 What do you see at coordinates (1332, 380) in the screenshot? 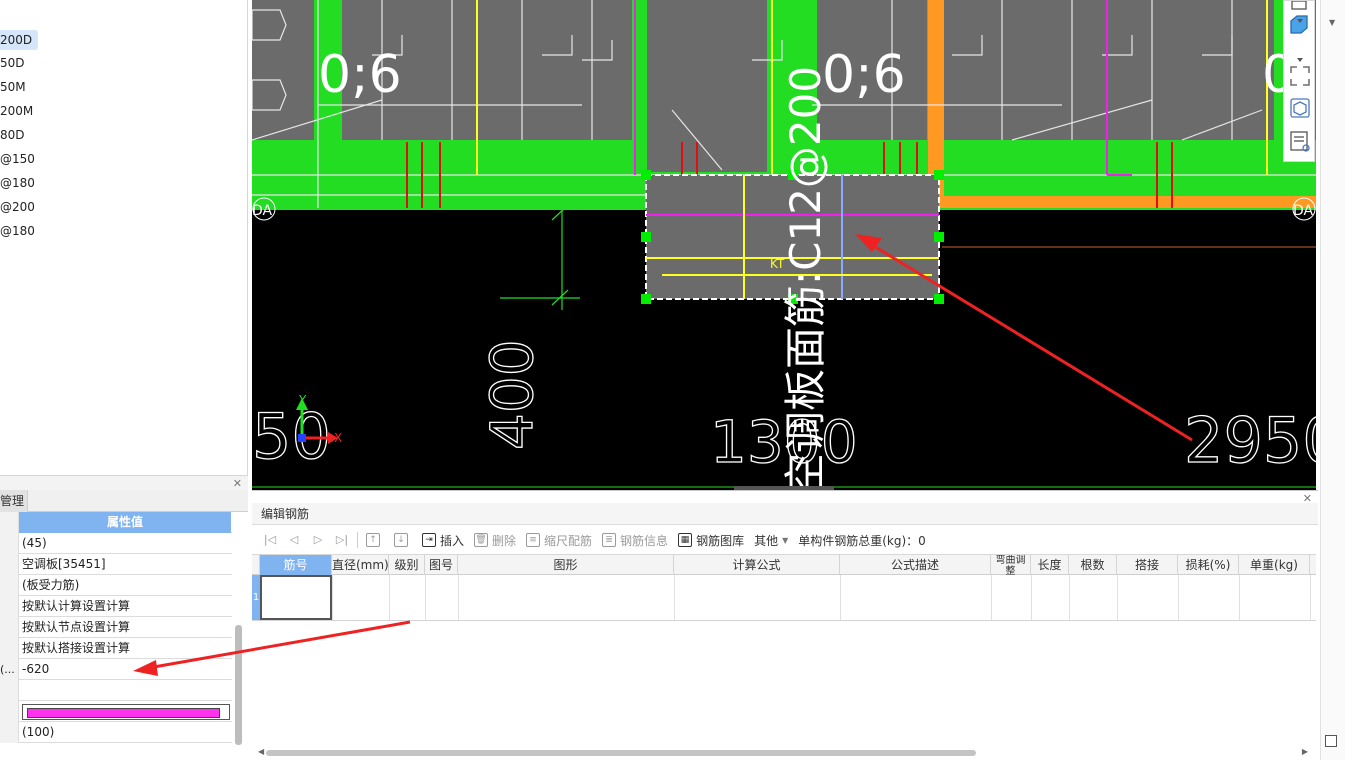
I see `side-strip: ▼` at bounding box center [1332, 380].